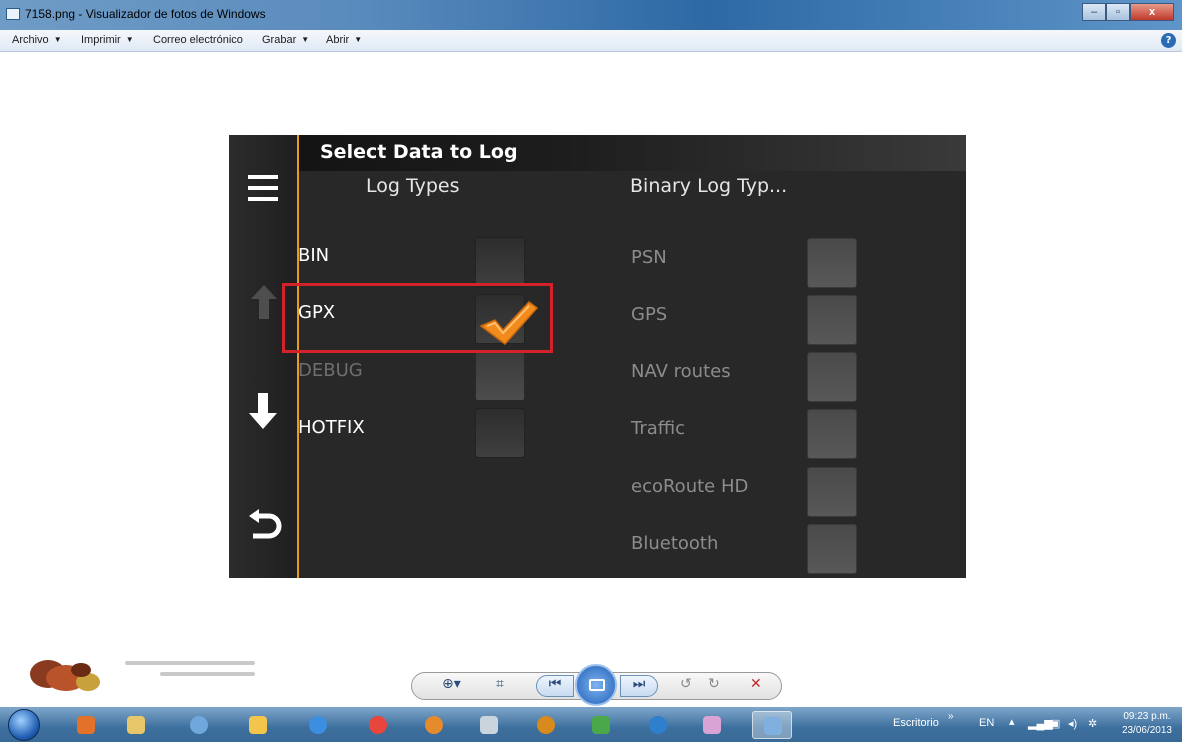 This screenshot has width=1182, height=742. I want to click on taskbar-firefox, so click(434, 725).